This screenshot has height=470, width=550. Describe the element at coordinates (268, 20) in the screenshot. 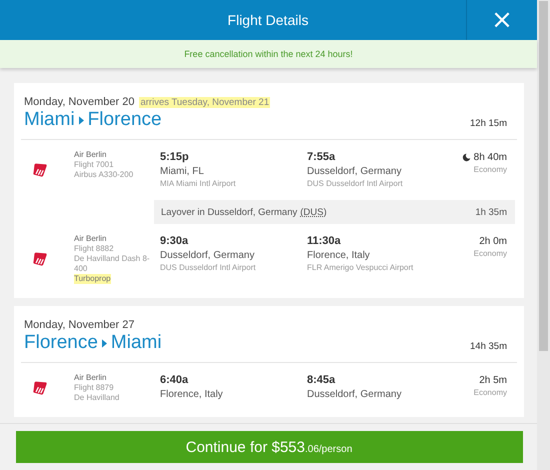

I see `window-title: Flight Details` at that location.